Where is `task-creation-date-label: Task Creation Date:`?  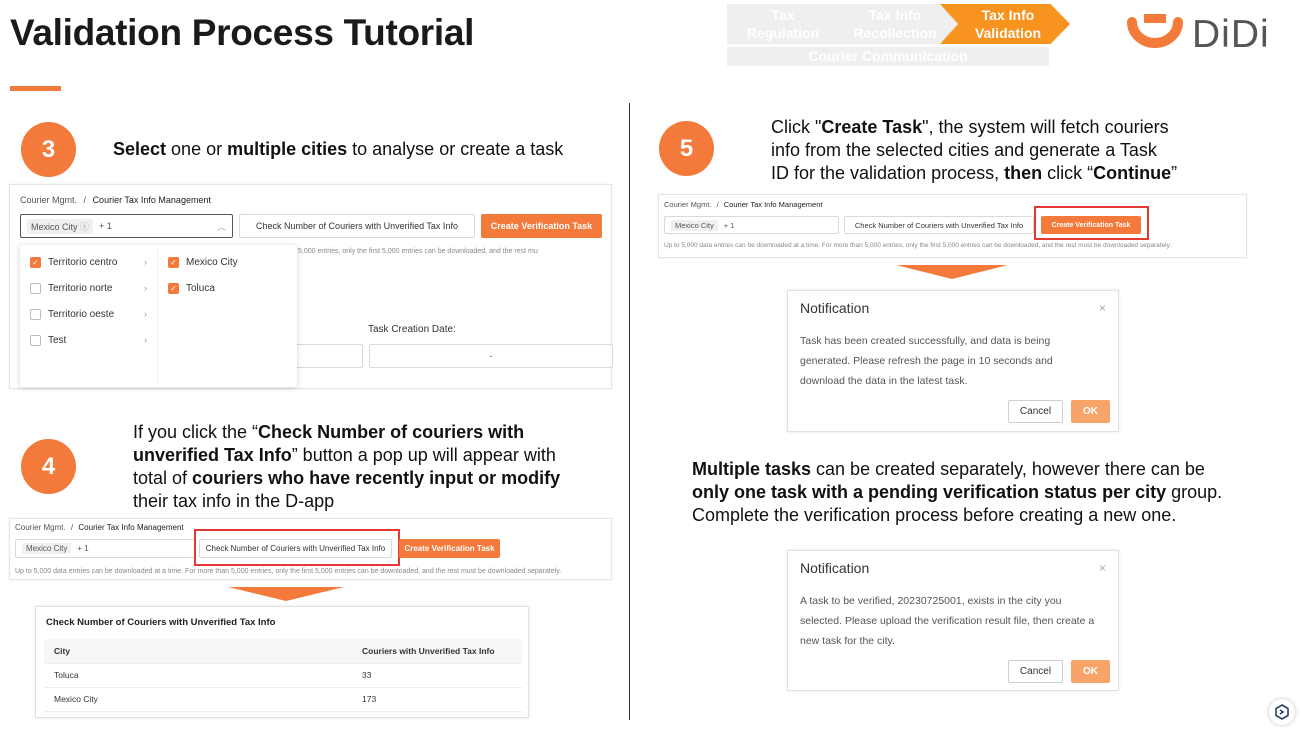
task-creation-date-label: Task Creation Date: is located at coordinates (412, 329).